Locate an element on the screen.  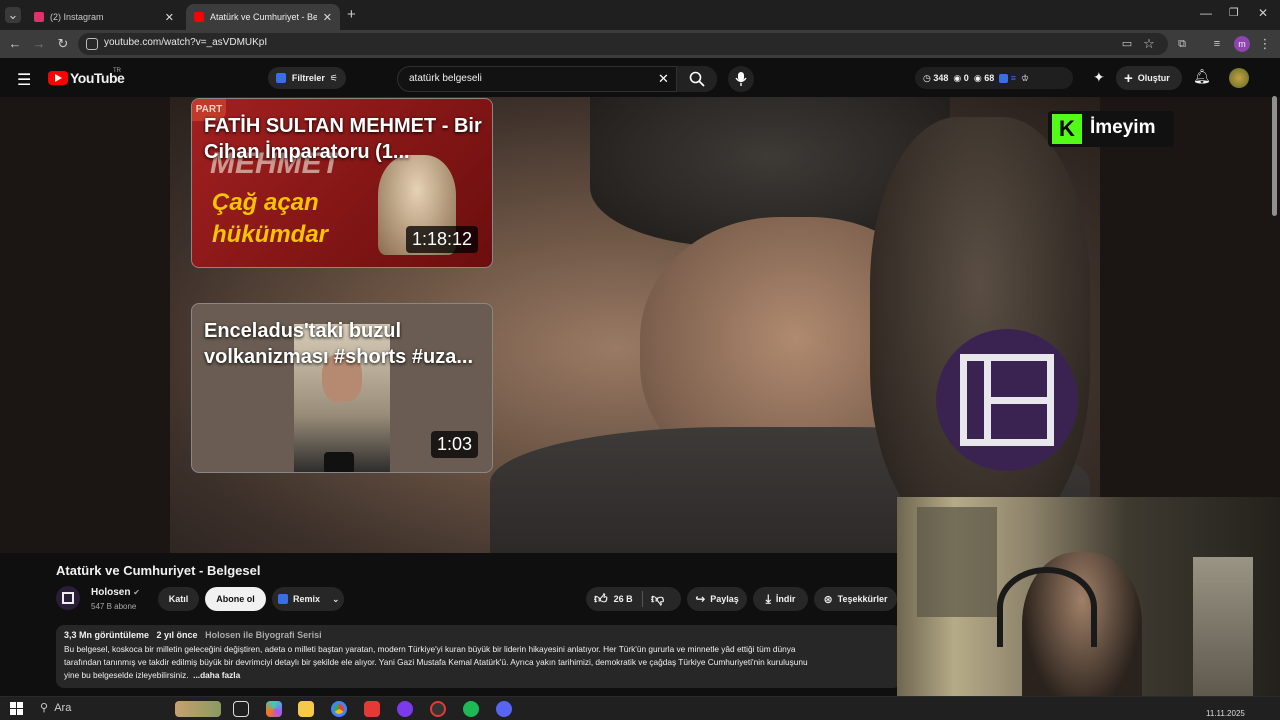
remix-label: Remix is located at coordinates (307, 599).